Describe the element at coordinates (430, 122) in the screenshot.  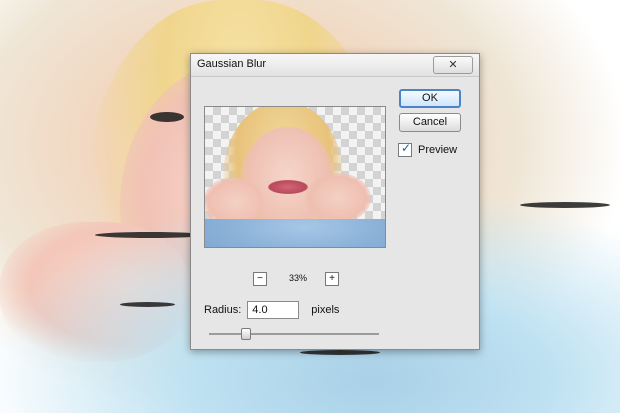
I see `cancel-button: Cancel` at that location.